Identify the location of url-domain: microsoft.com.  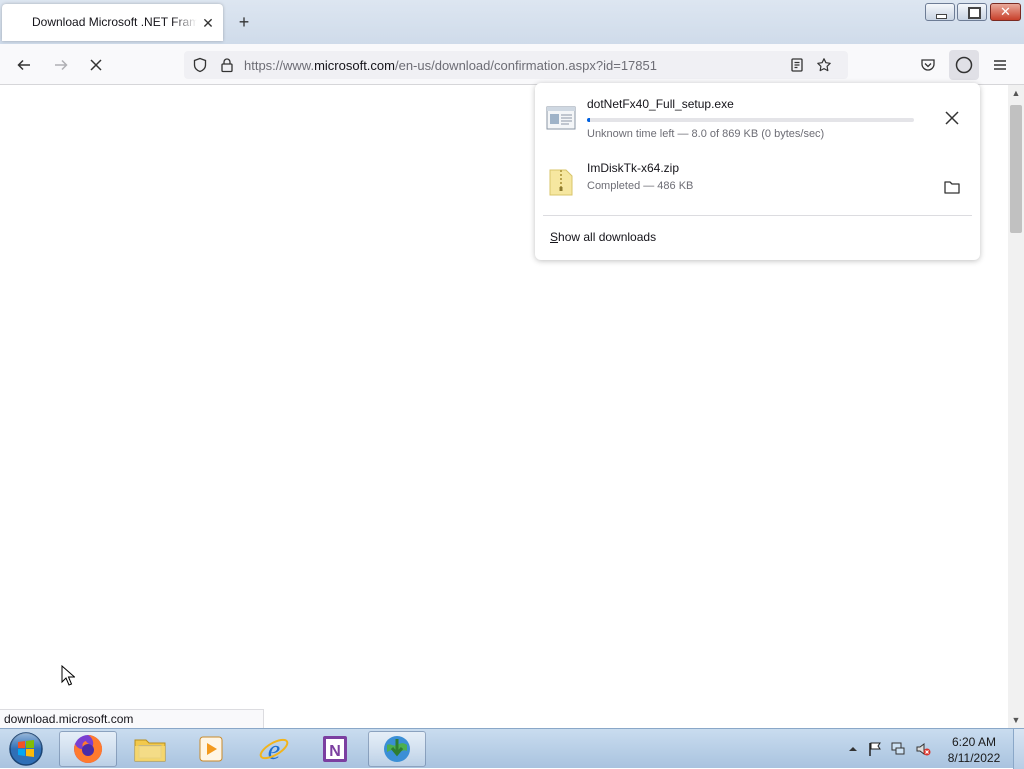
(354, 65).